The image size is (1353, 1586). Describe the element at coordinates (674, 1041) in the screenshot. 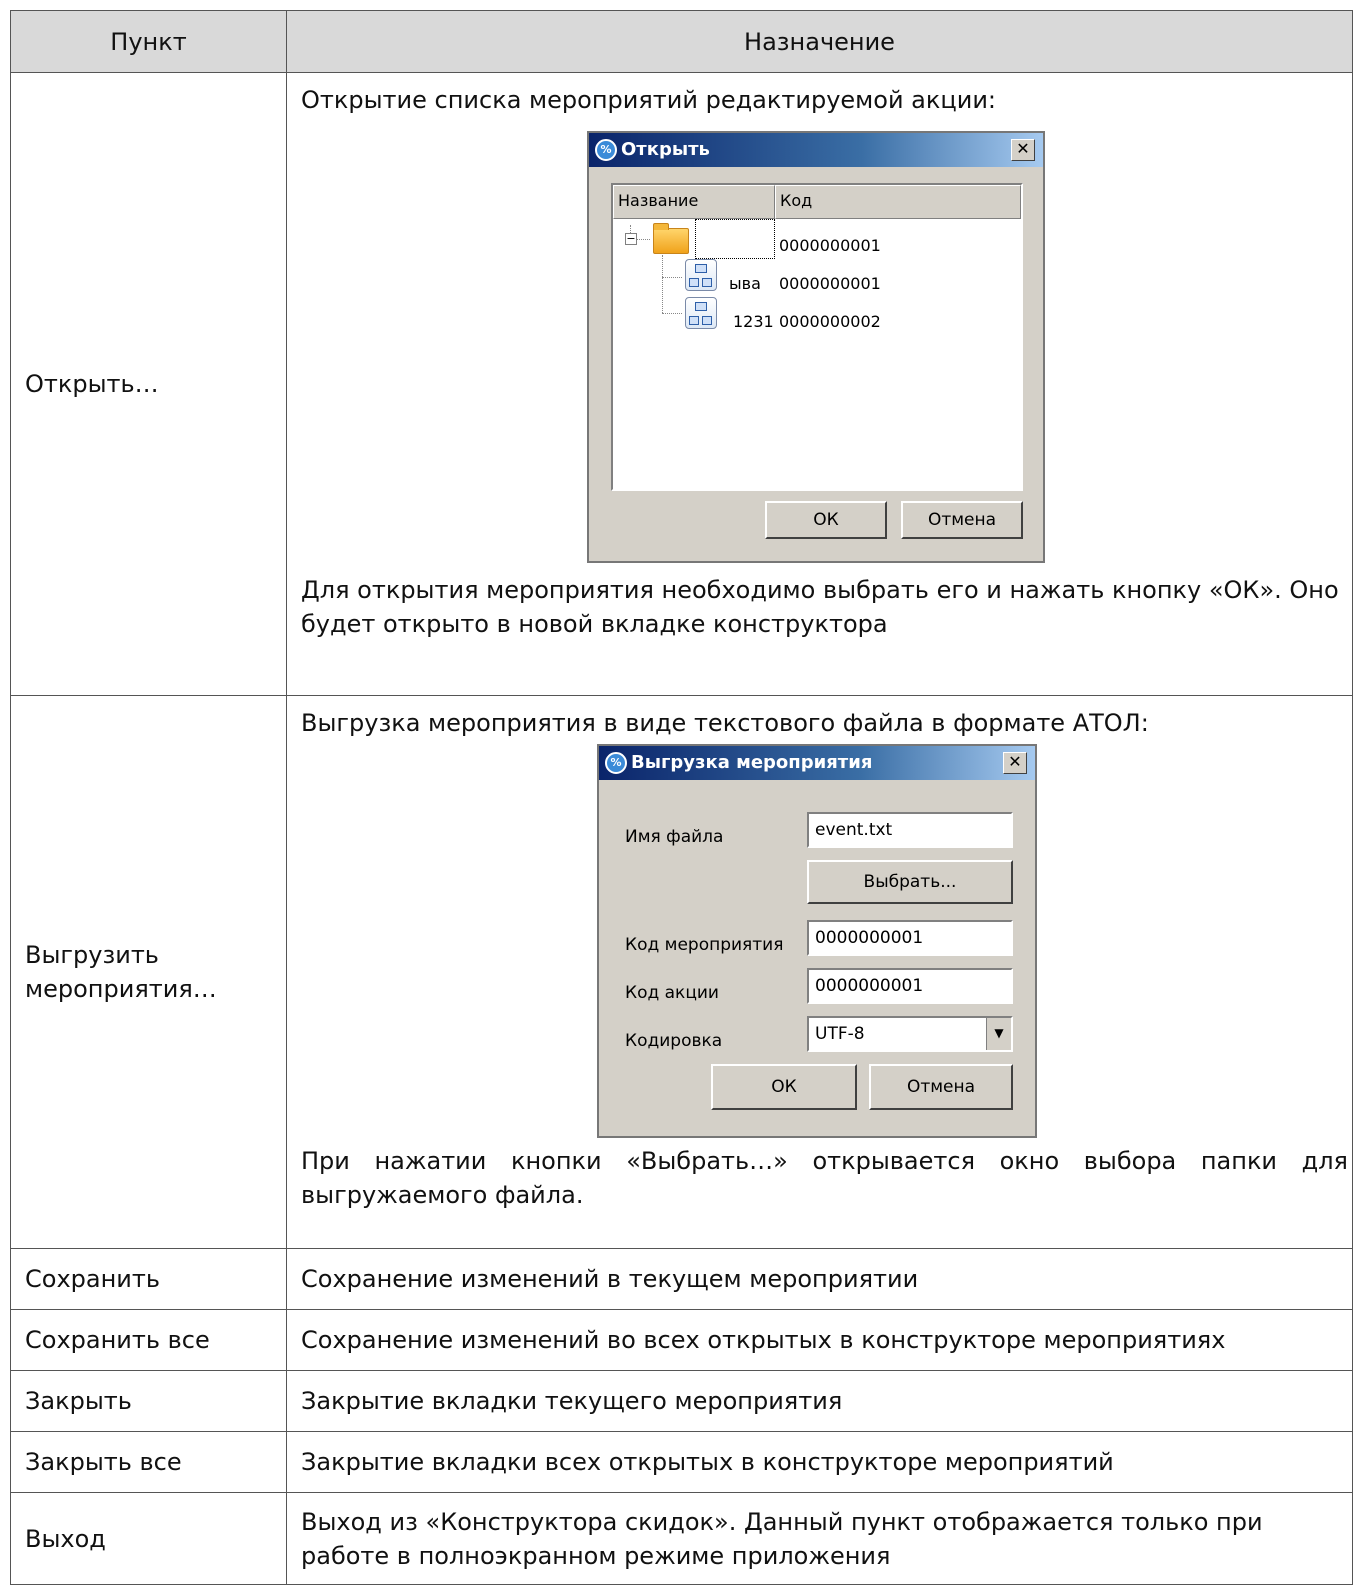

I see `encoding-label: Кодировка` at that location.